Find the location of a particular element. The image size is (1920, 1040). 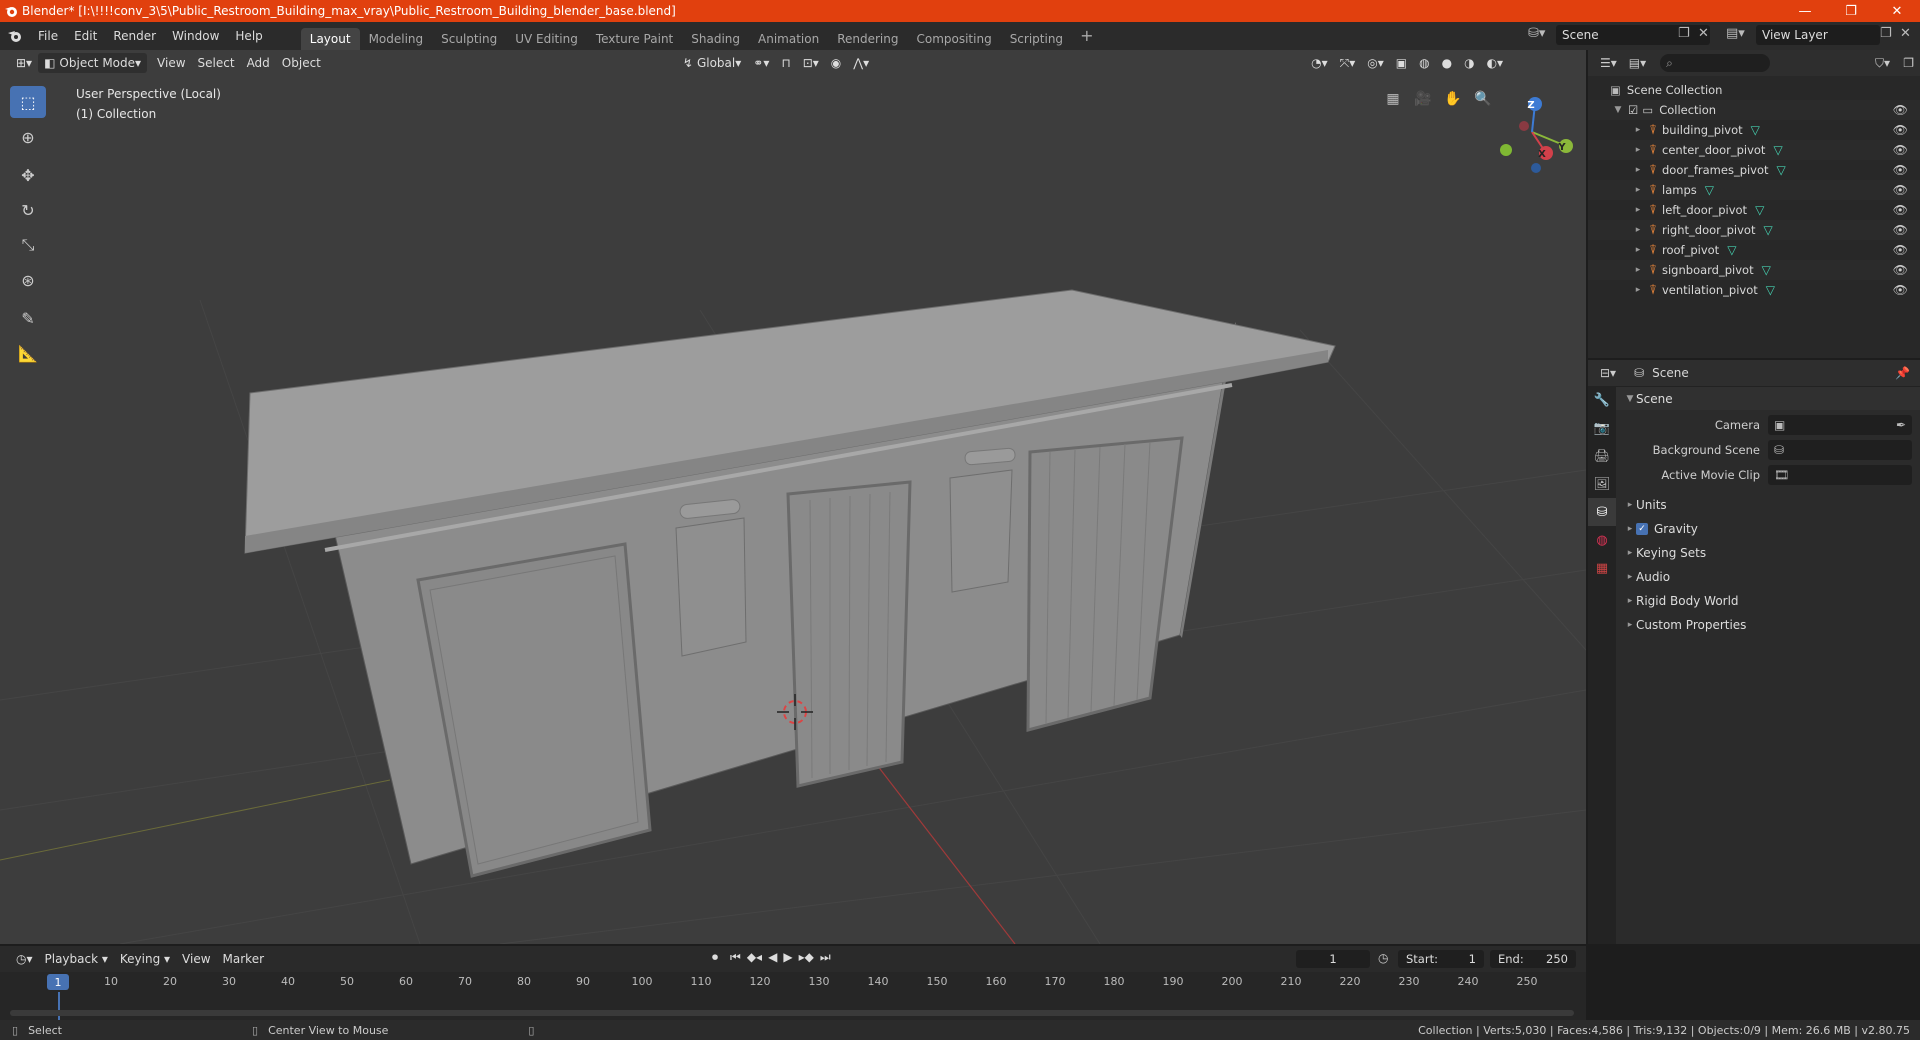

proportional-editing-icon: ◉ is located at coordinates (836, 63).